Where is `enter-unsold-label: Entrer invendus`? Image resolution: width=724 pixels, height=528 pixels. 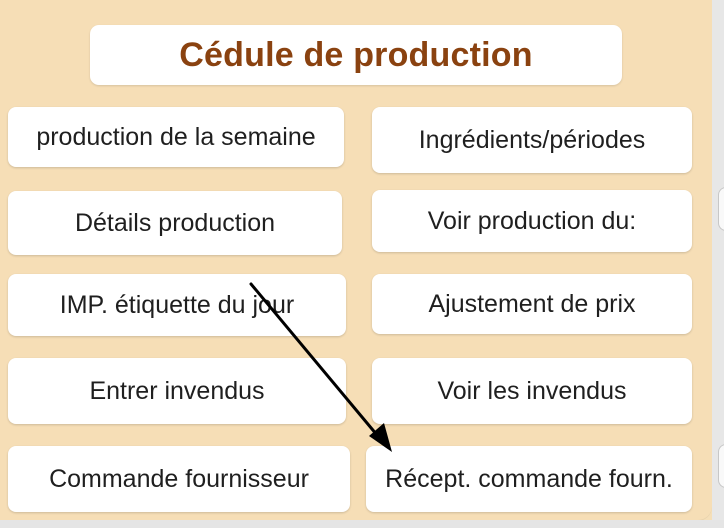 enter-unsold-label: Entrer invendus is located at coordinates (177, 390).